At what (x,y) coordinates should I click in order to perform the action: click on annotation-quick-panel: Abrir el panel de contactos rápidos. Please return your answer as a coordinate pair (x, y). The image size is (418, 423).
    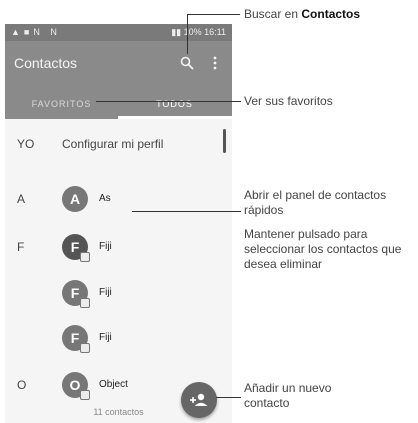
    Looking at the image, I should click on (315, 202).